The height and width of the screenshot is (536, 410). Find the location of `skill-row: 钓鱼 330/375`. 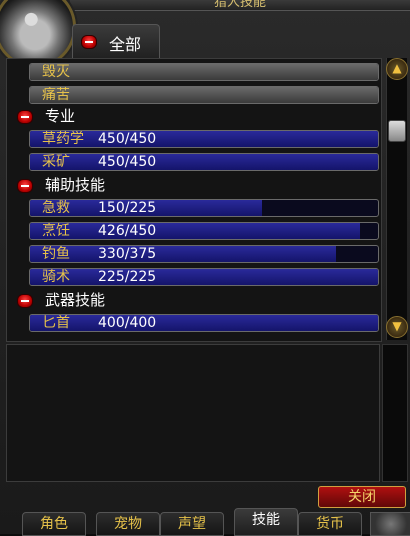

skill-row: 钓鱼 330/375 is located at coordinates (204, 254).